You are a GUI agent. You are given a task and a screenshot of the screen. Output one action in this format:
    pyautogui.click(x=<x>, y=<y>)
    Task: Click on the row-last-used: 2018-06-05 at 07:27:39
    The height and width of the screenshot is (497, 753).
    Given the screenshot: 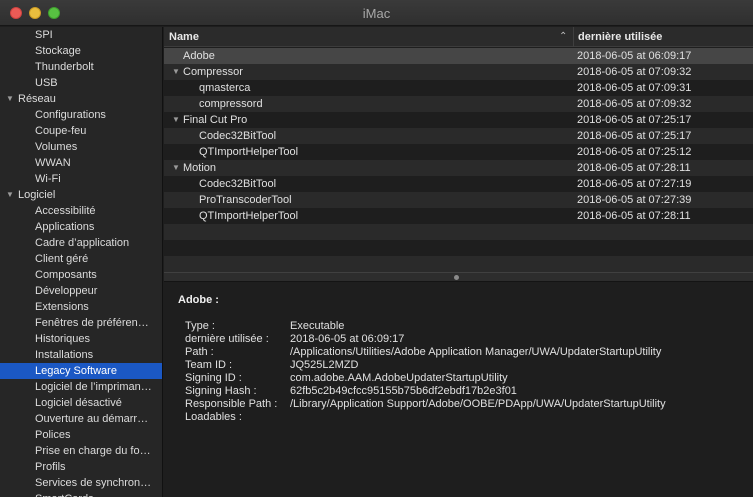 What is the action you would take?
    pyautogui.click(x=634, y=200)
    